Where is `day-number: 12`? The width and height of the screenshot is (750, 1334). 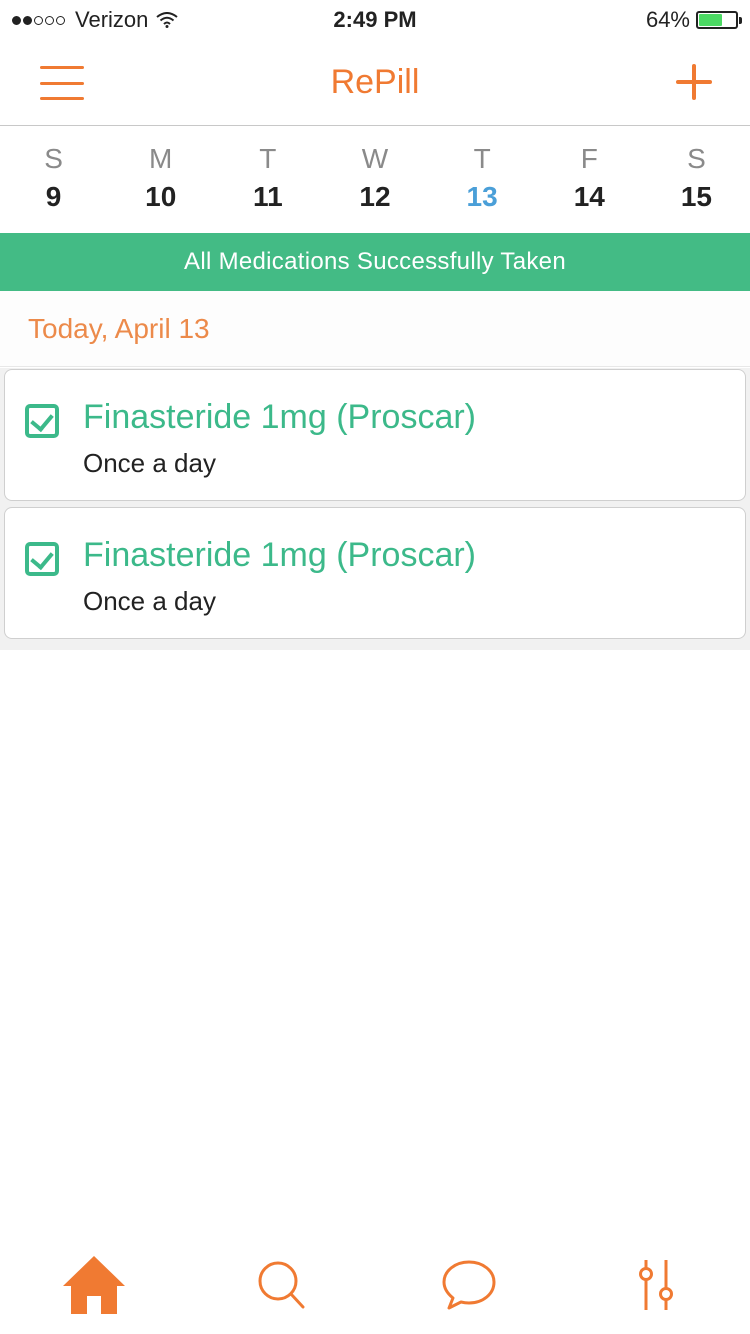 day-number: 12 is located at coordinates (375, 196).